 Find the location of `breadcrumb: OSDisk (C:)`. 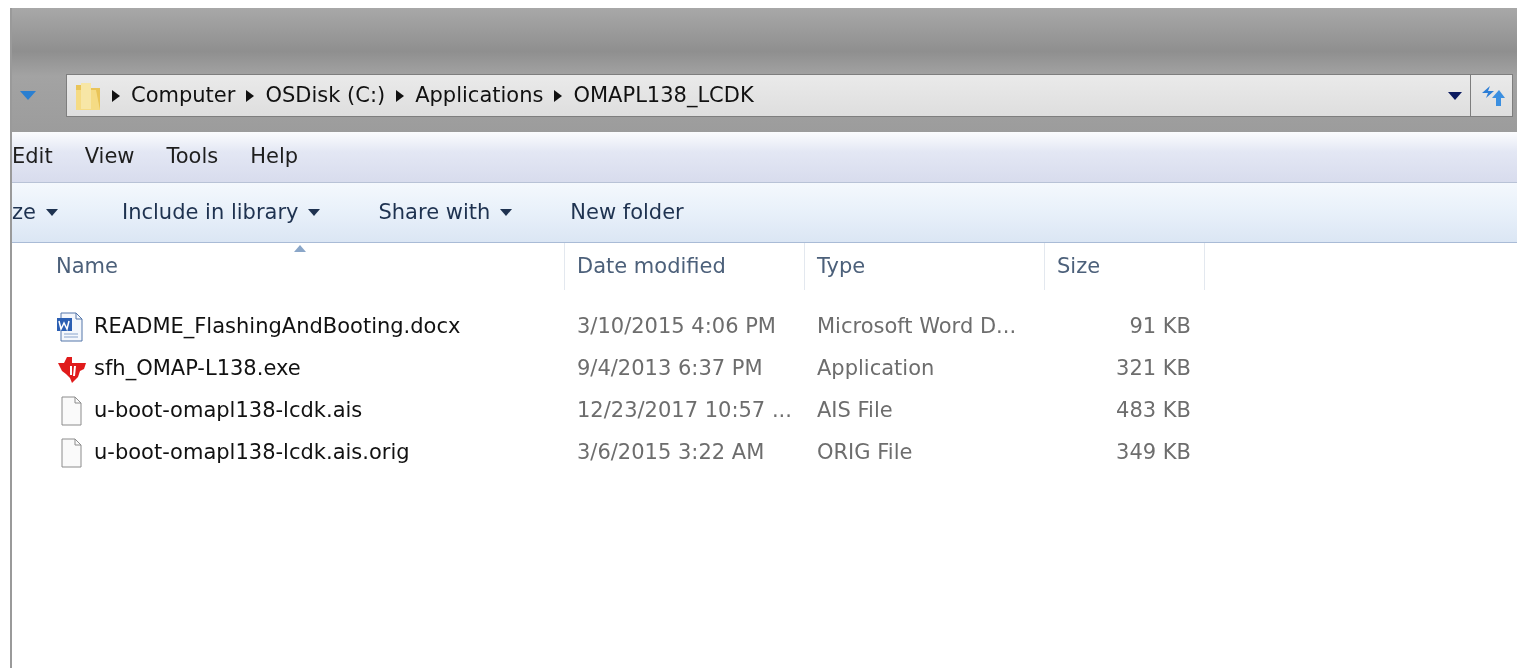

breadcrumb: OSDisk (C:) is located at coordinates (325, 95).